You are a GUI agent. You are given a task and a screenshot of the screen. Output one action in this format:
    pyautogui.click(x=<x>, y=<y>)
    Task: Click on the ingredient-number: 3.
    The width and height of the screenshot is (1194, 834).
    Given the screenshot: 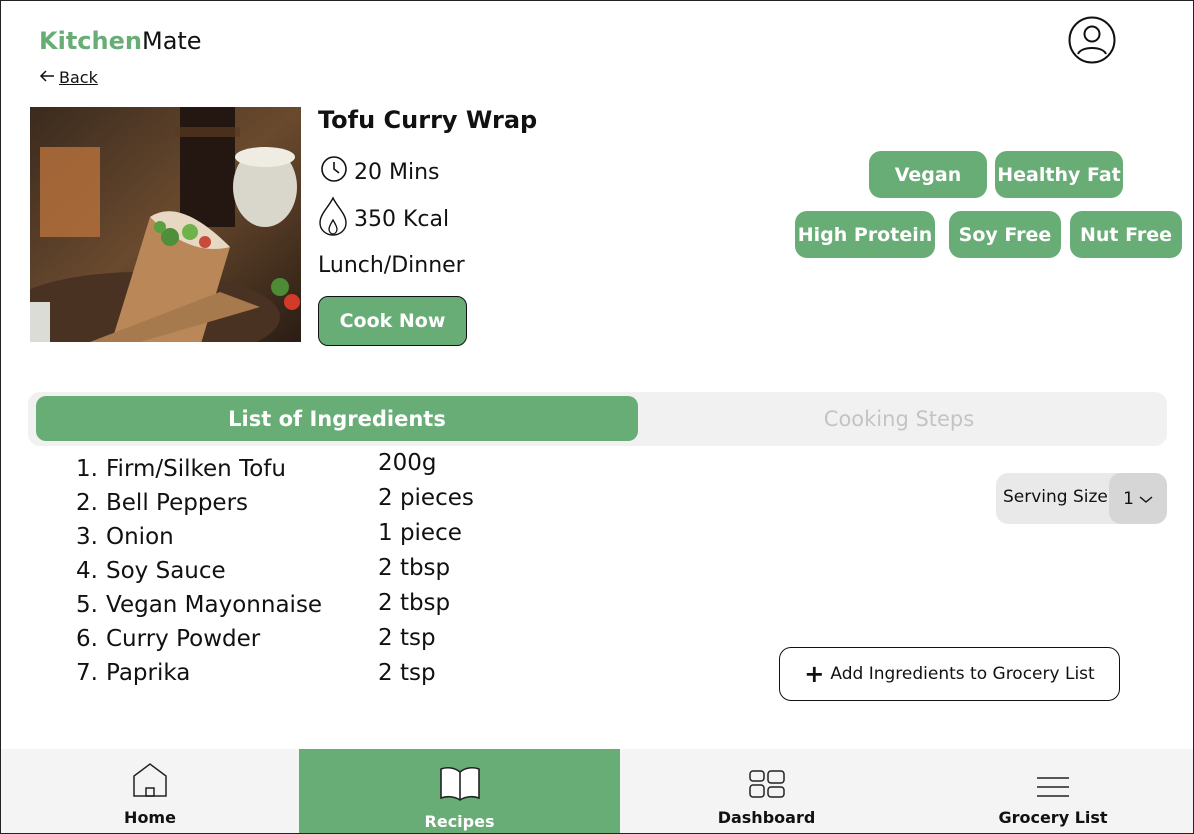 What is the action you would take?
    pyautogui.click(x=87, y=537)
    